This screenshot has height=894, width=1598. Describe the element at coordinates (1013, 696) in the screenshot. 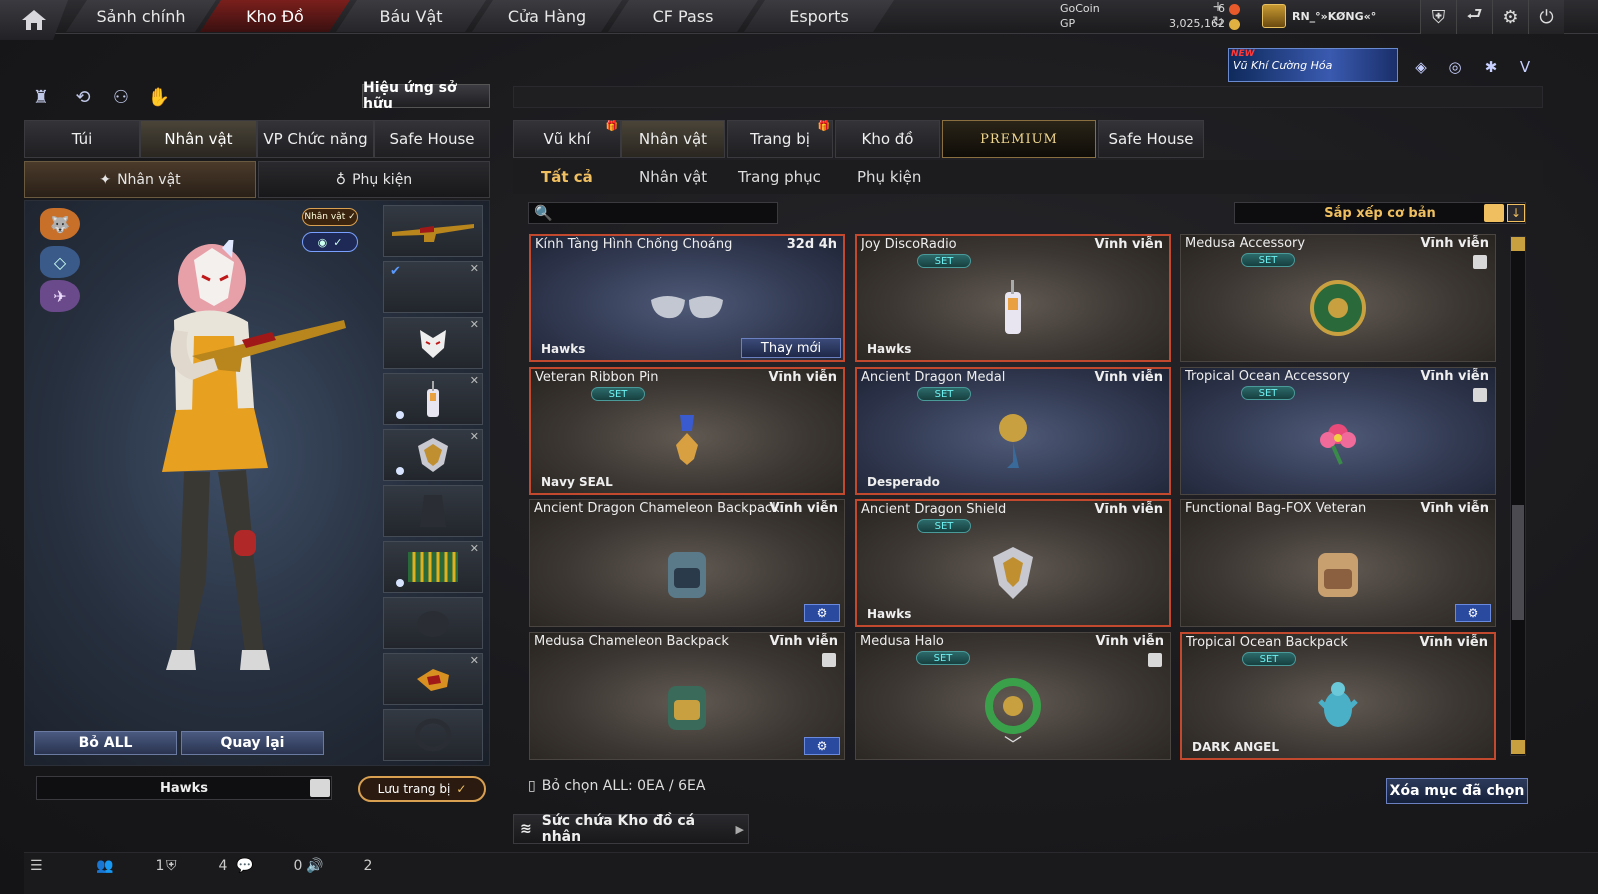

I see `item-card: Medusa Halo Vĩnh viễn SET ﹀` at that location.